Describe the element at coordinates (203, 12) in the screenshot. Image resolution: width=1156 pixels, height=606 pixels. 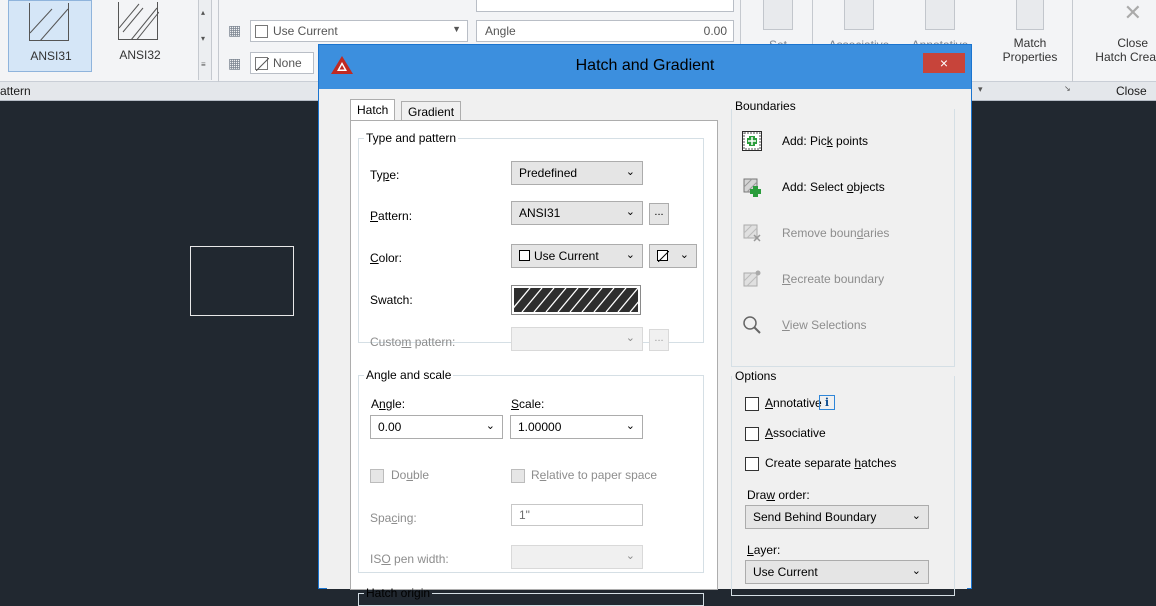
I see `scroll-up-icon: ▴` at that location.